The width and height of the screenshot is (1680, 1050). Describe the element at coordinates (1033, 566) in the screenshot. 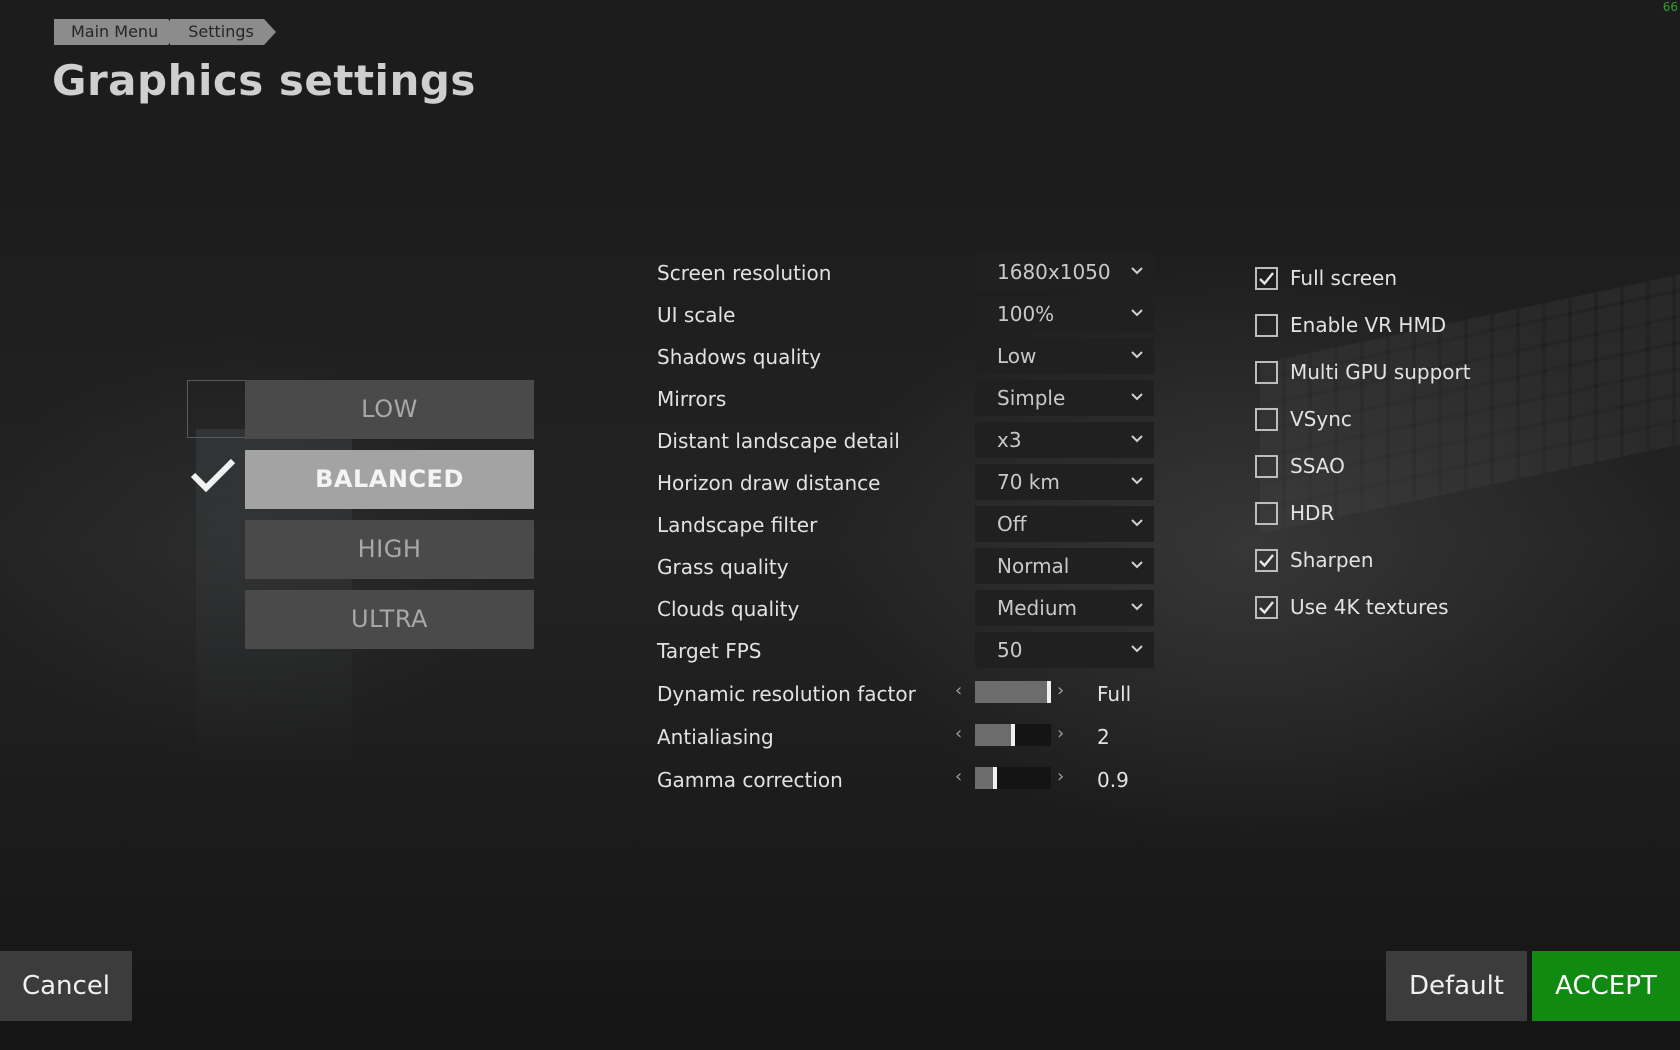

I see `dropdown-value: Normal` at that location.